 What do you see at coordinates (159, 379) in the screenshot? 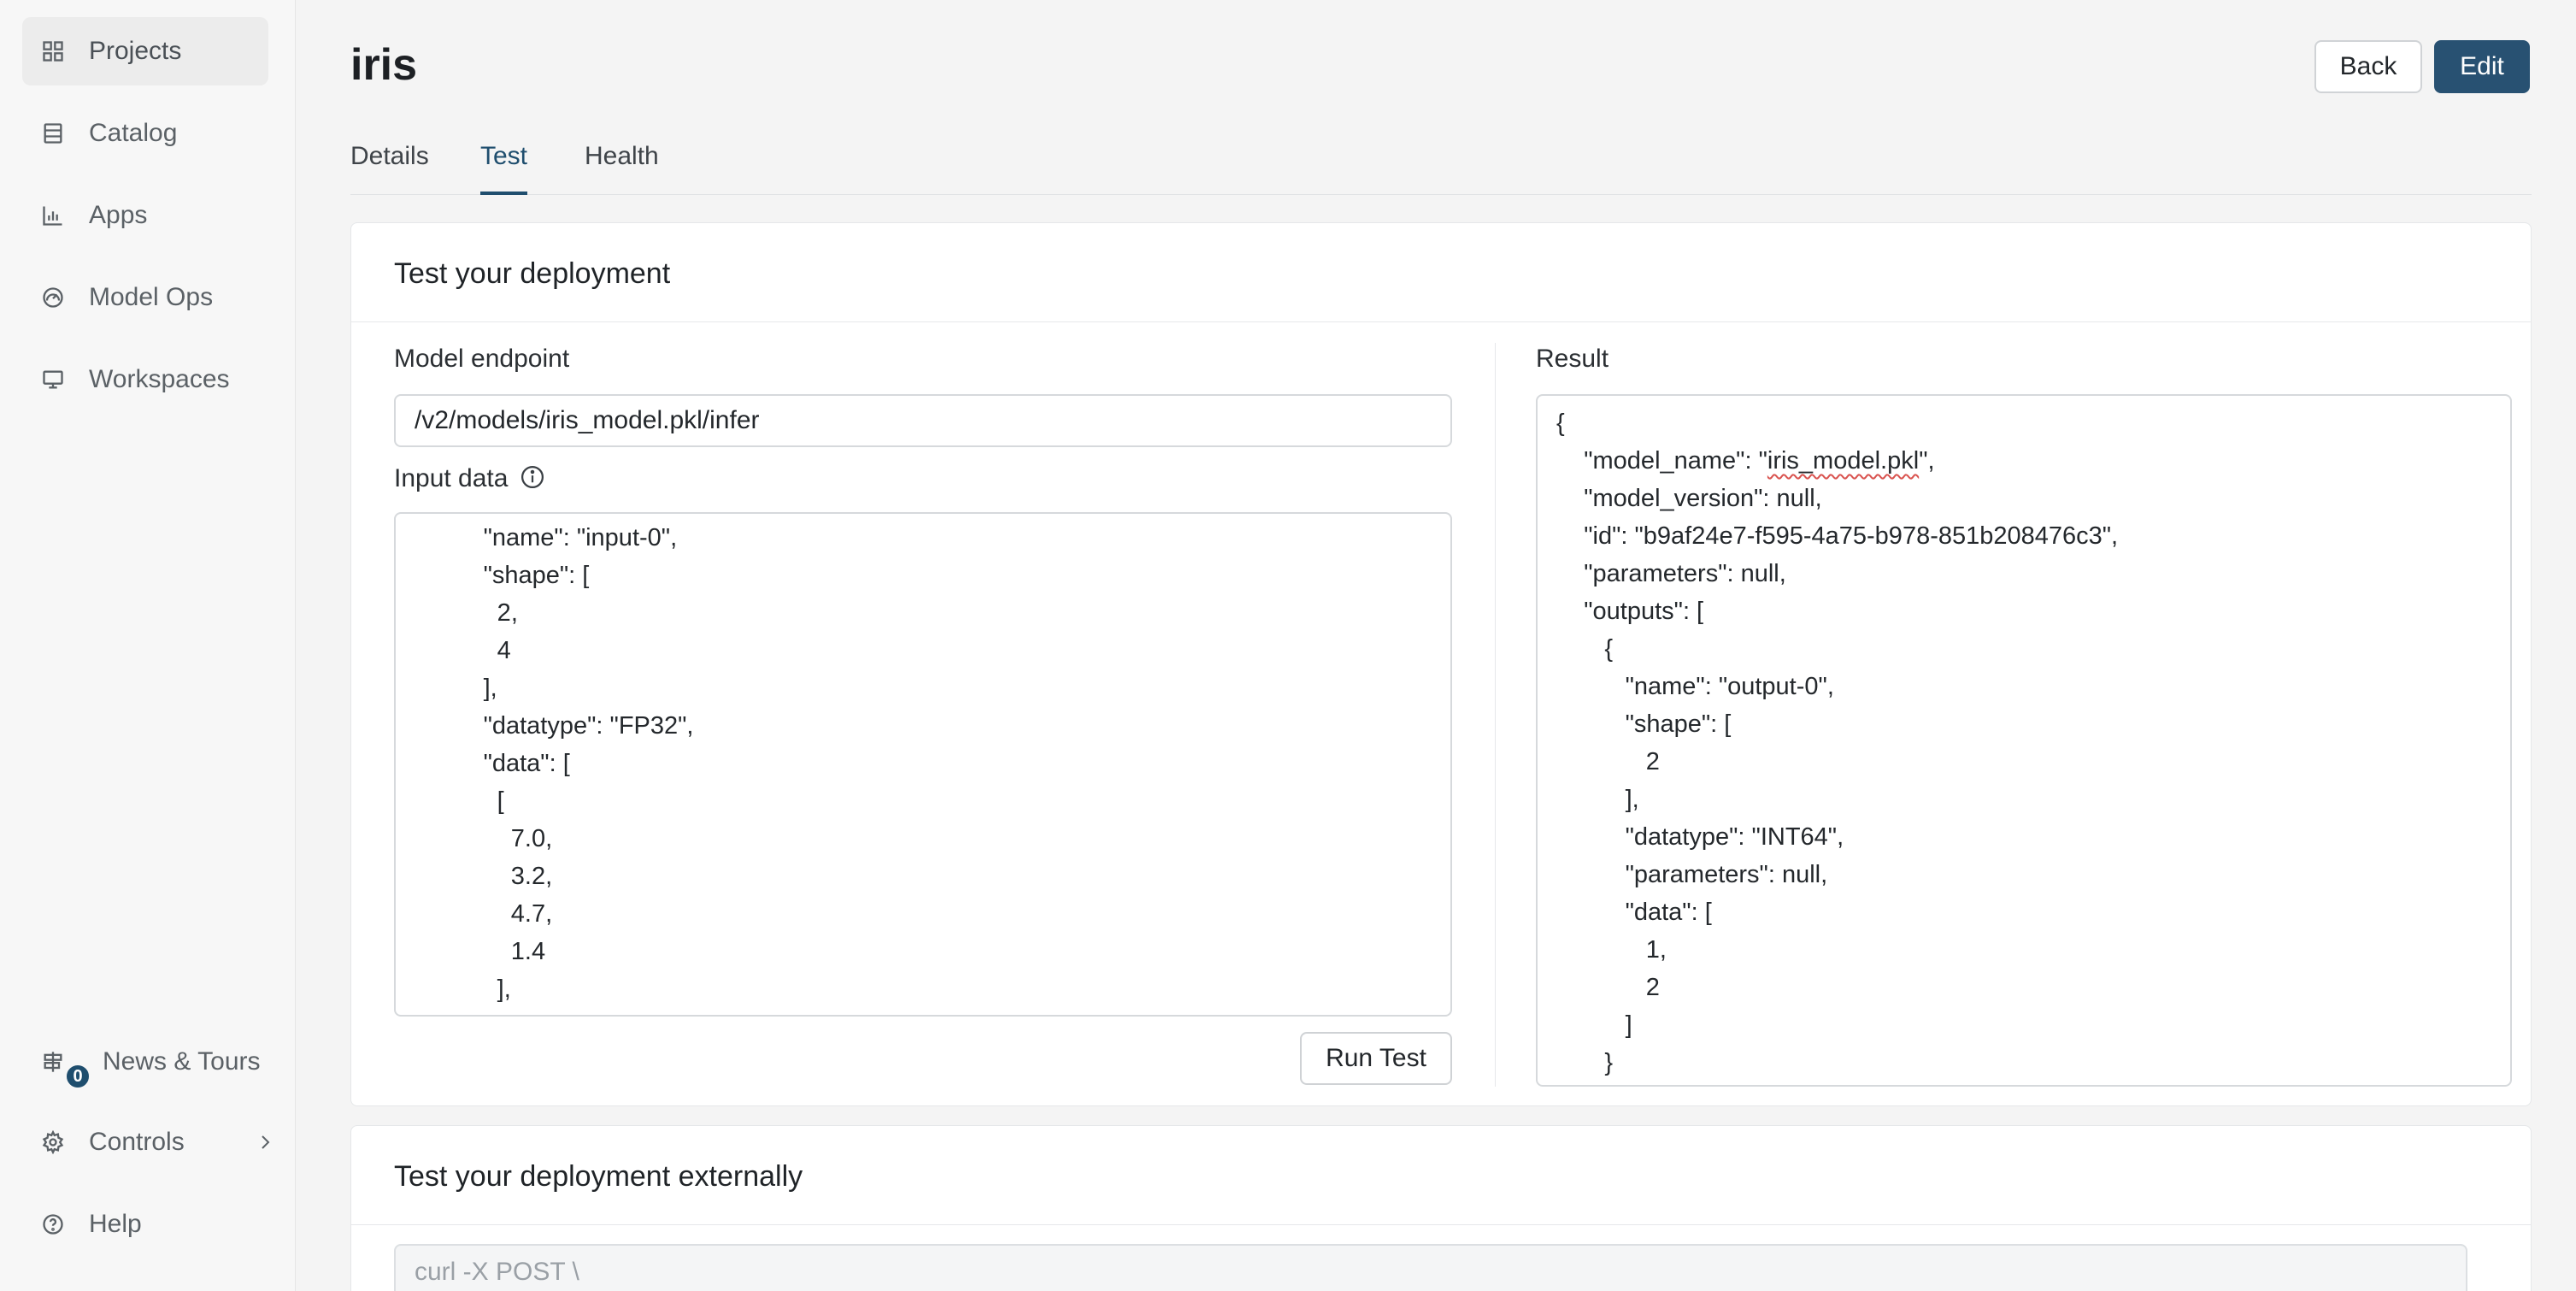
I see `sidebar-item-label: Workspaces` at bounding box center [159, 379].